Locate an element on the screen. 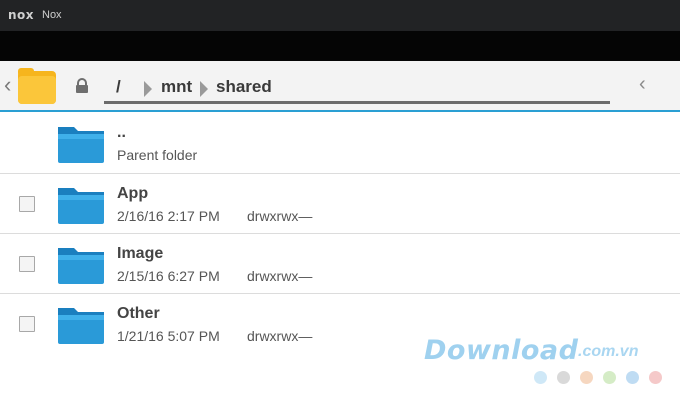  item-date: 1/21/16 5:07 PM is located at coordinates (168, 336).